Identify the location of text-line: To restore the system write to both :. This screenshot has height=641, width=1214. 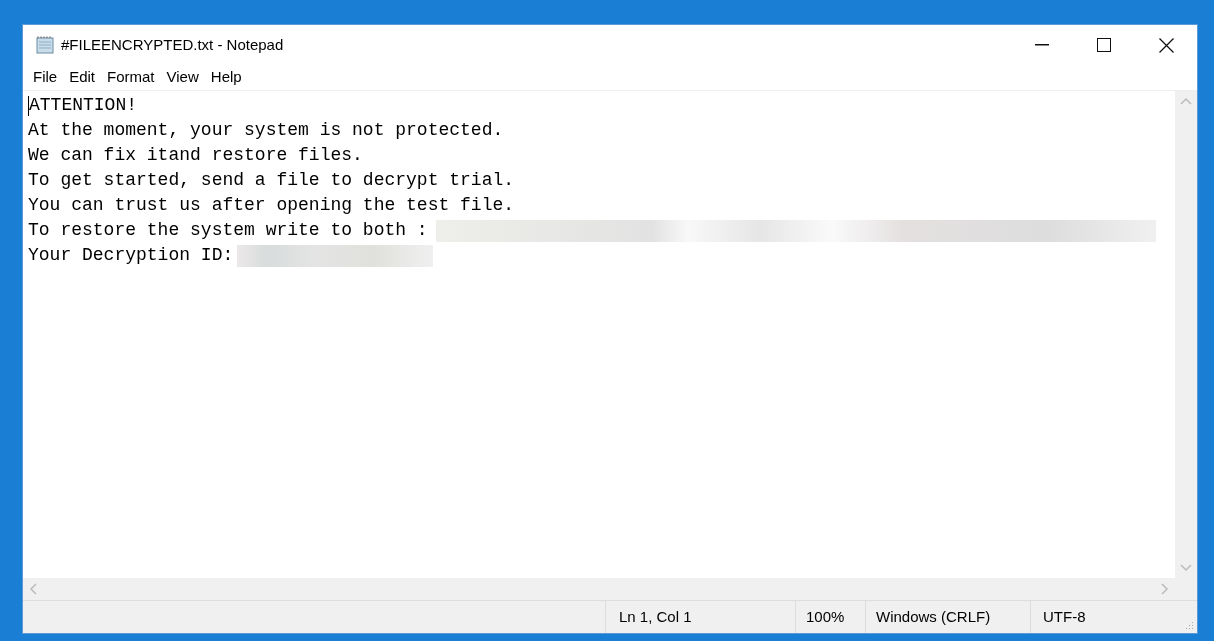
(228, 230).